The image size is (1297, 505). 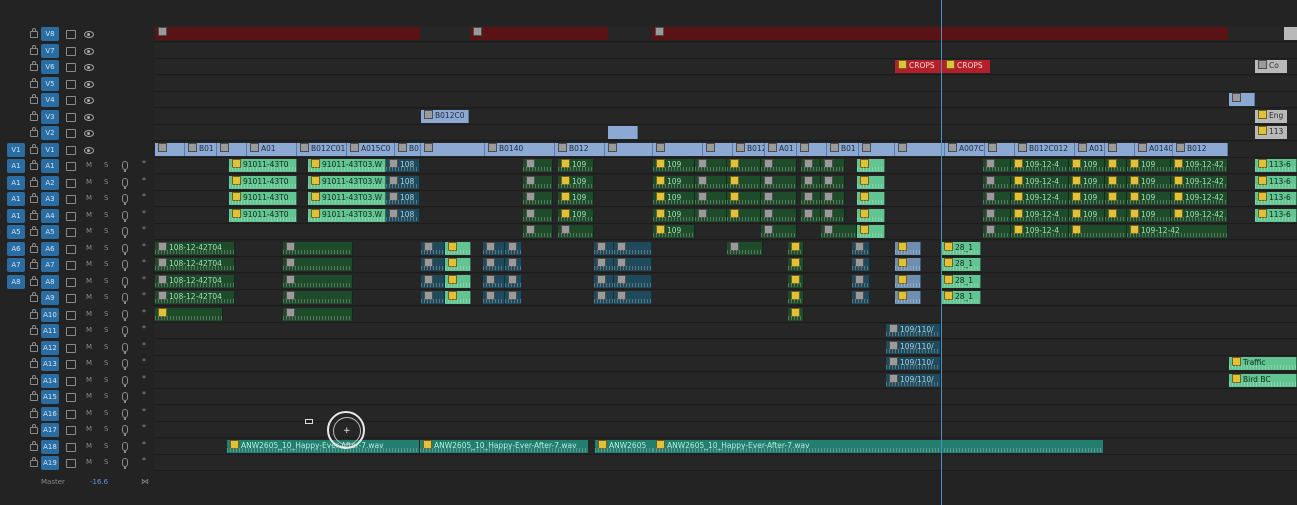 I want to click on lane-a5: 109 109-12-4 109-12-42, so click(x=725, y=232).